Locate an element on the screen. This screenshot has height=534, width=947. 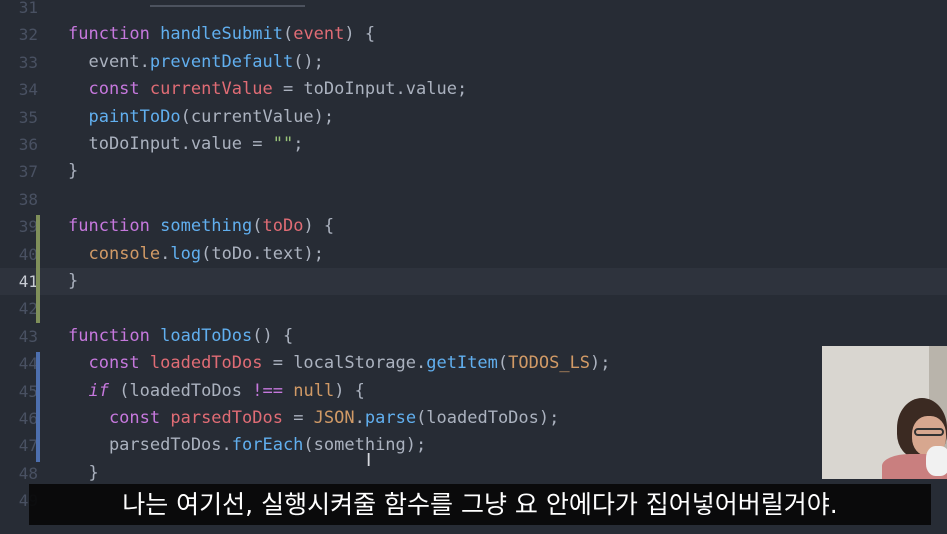
code-text: function something(toDo) { is located at coordinates (201, 226).